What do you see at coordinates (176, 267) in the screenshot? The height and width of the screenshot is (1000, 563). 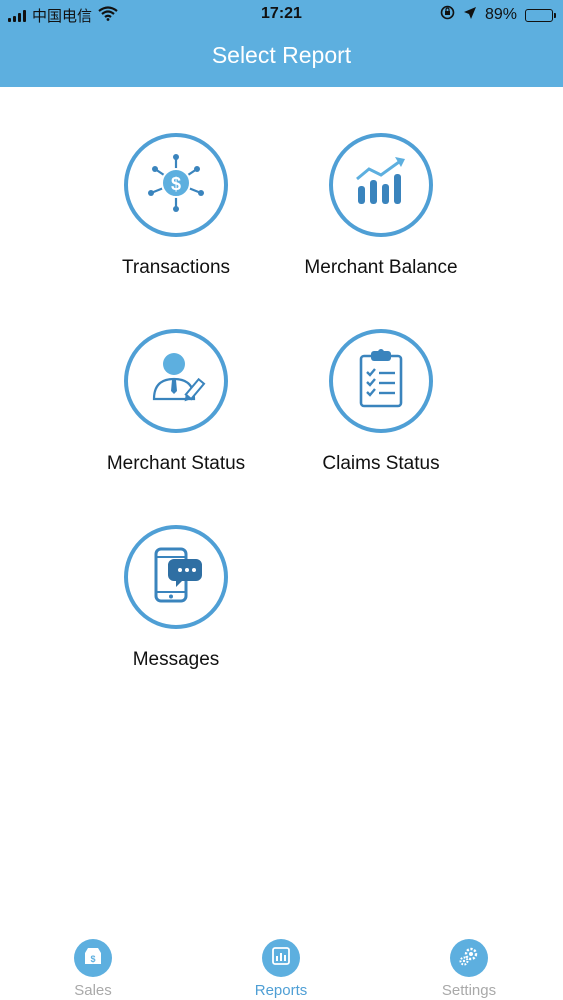 I see `report-label: Transactions` at bounding box center [176, 267].